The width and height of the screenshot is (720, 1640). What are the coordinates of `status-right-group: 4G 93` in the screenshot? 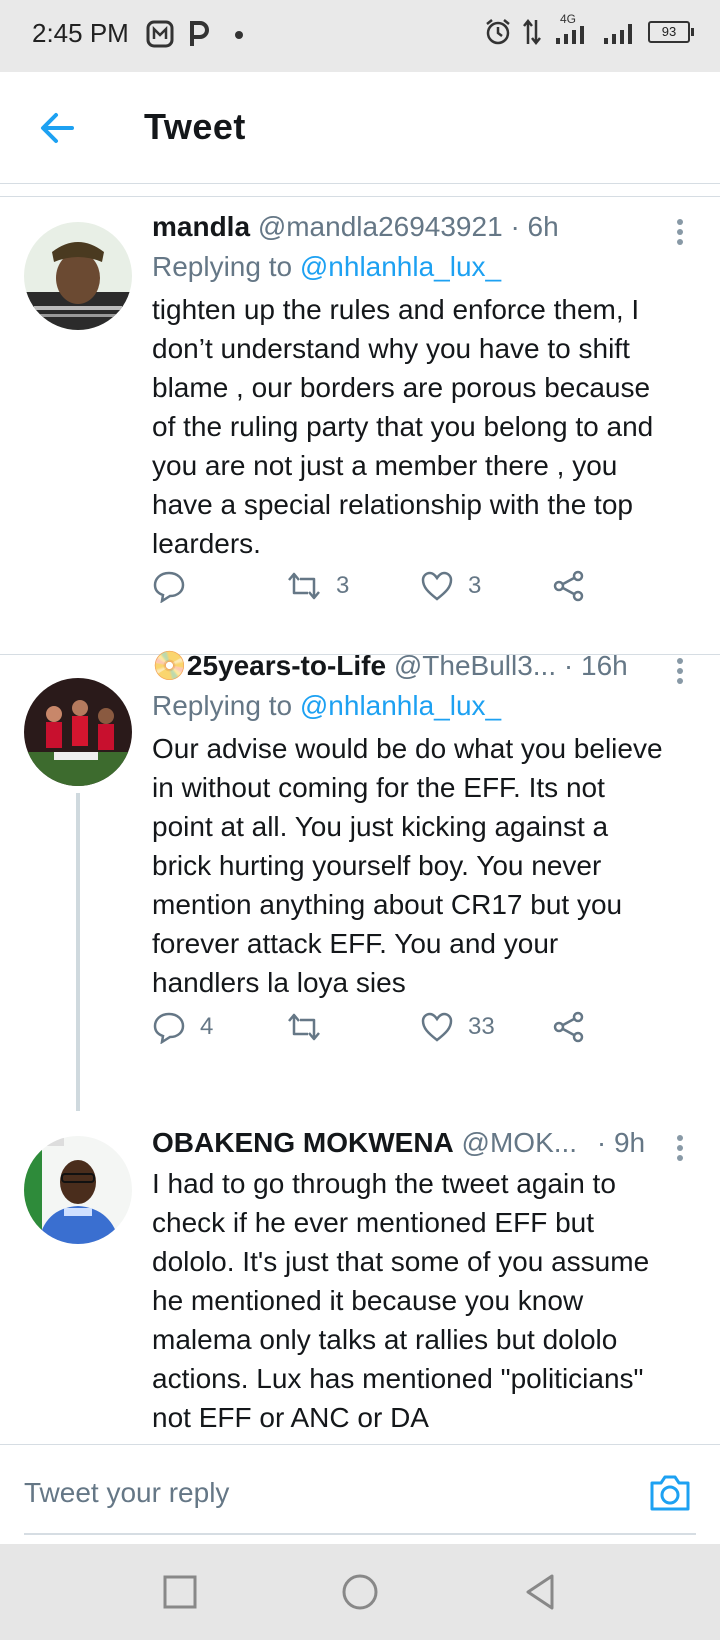 It's located at (589, 29).